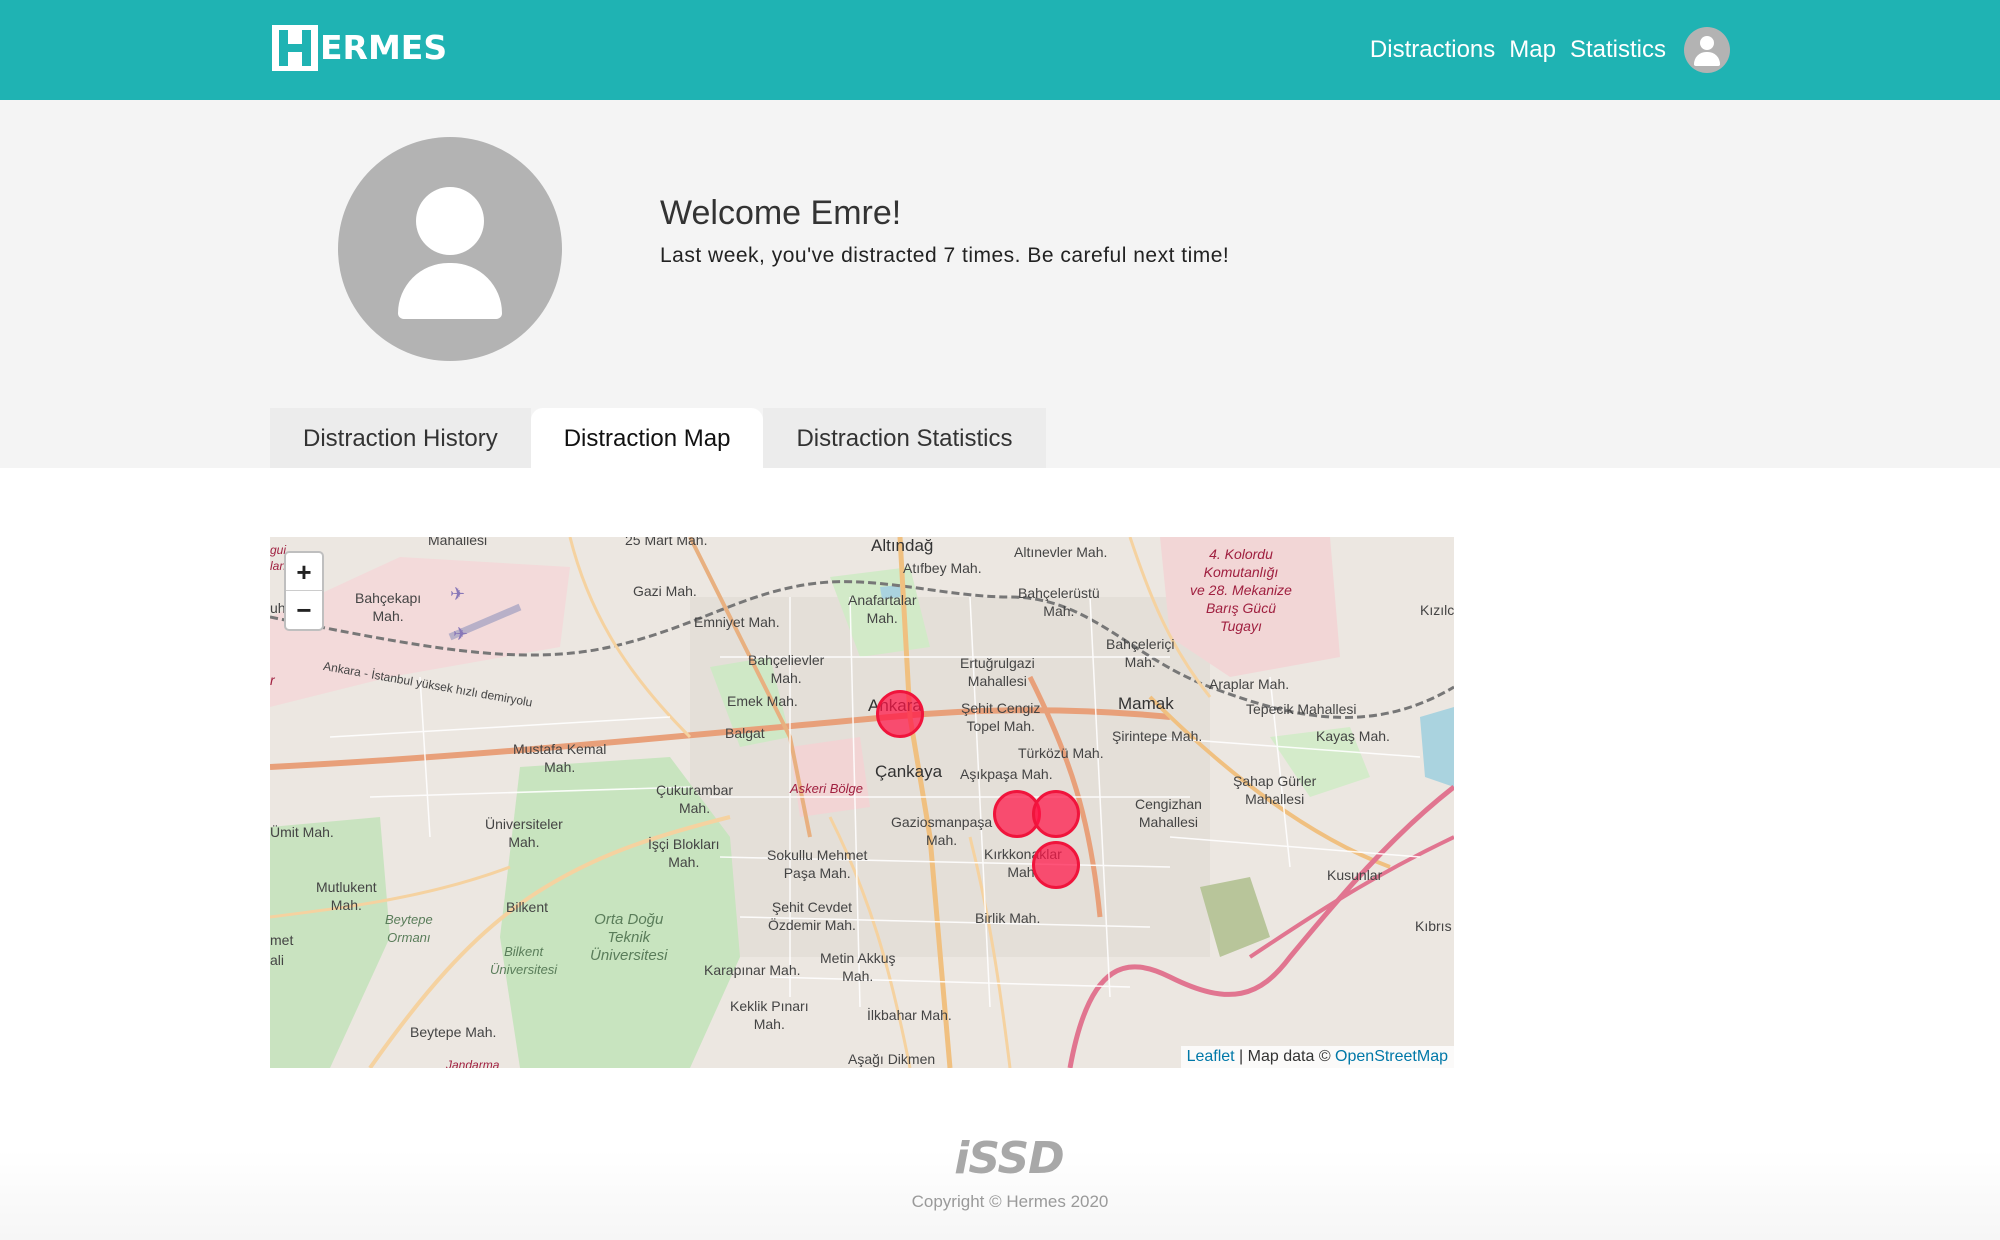 Image resolution: width=2000 pixels, height=1240 pixels. I want to click on openstreetmap-link: OpenStreetMap, so click(1391, 1056).